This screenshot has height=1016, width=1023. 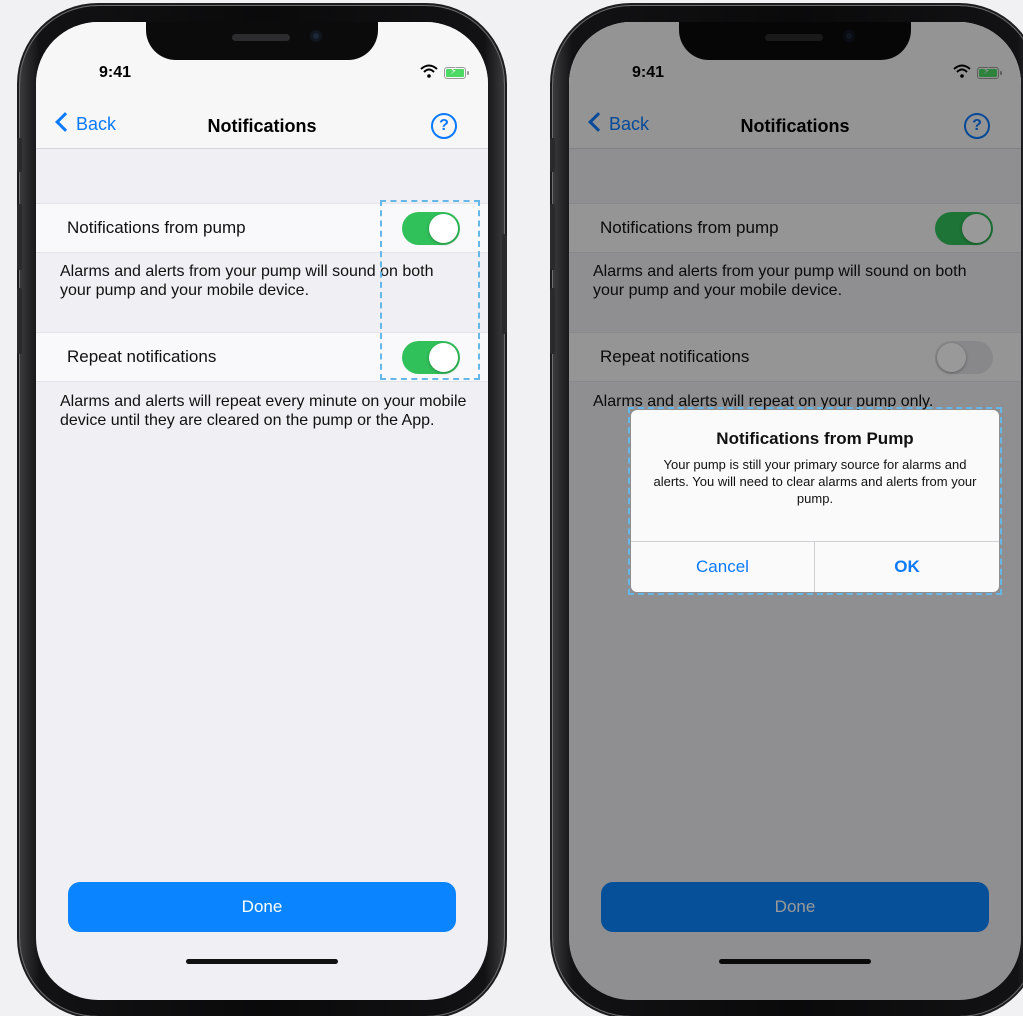 What do you see at coordinates (262, 907) in the screenshot?
I see `done-button: Done` at bounding box center [262, 907].